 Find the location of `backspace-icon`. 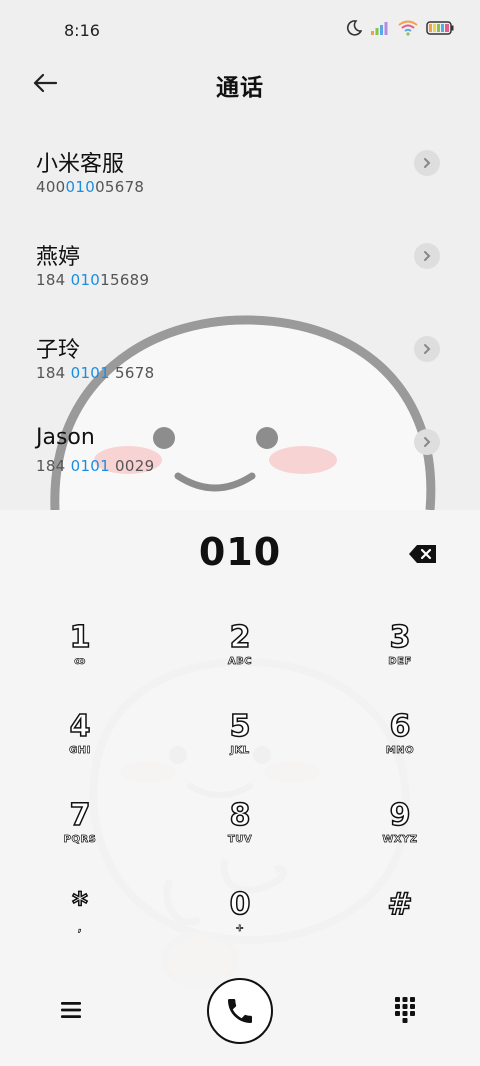

backspace-icon is located at coordinates (422, 554).